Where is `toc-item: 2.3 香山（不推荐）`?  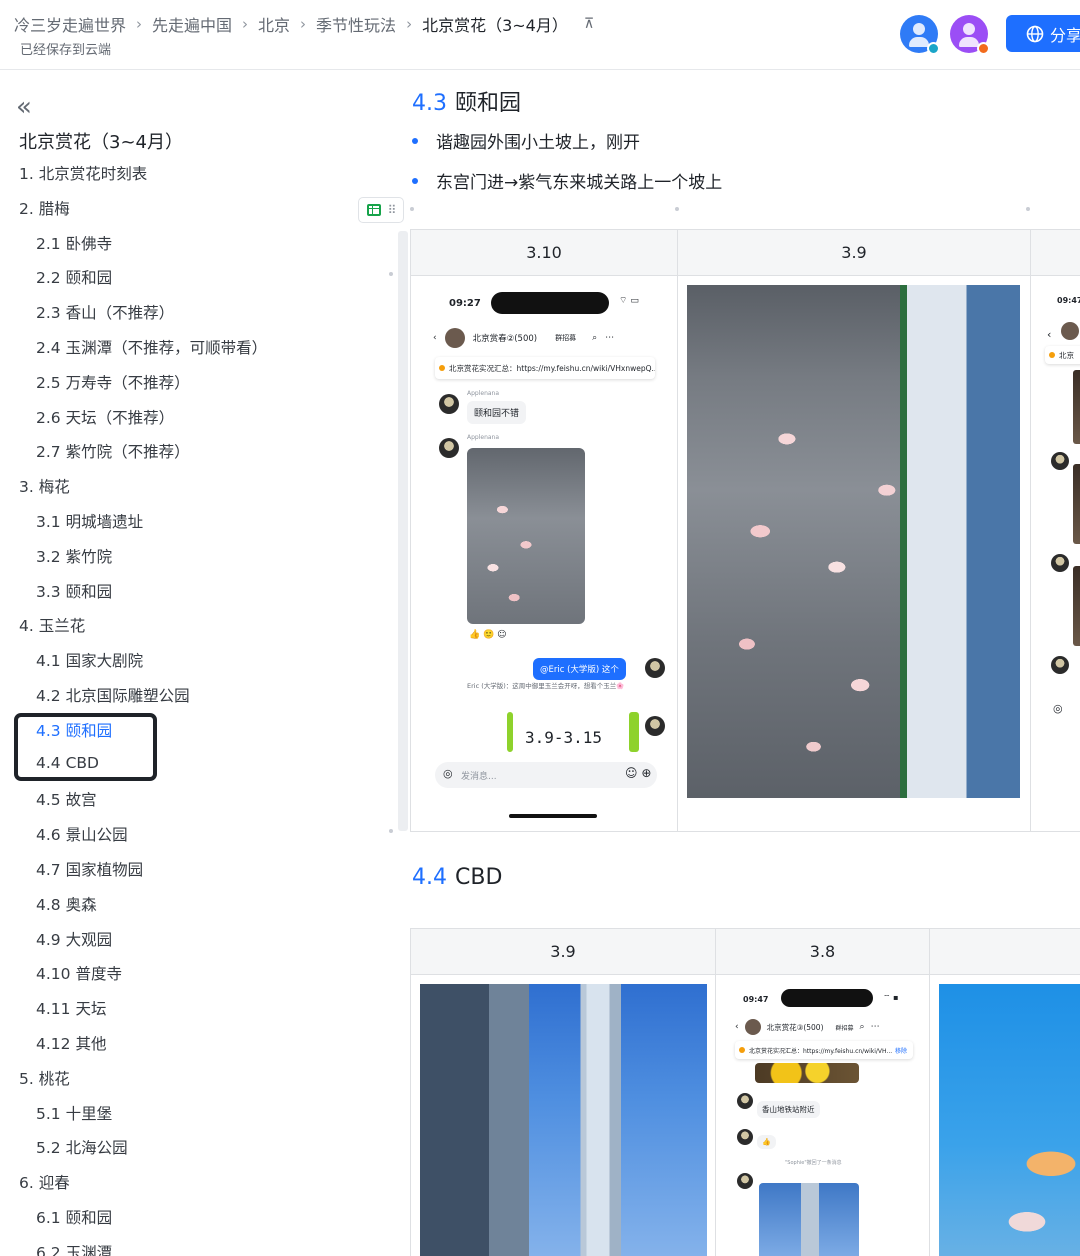 toc-item: 2.3 香山（不推荐） is located at coordinates (105, 312).